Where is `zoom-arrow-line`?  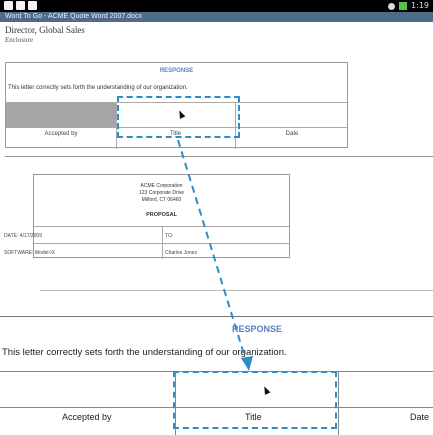
zoom-arrow-line is located at coordinates (212, 252).